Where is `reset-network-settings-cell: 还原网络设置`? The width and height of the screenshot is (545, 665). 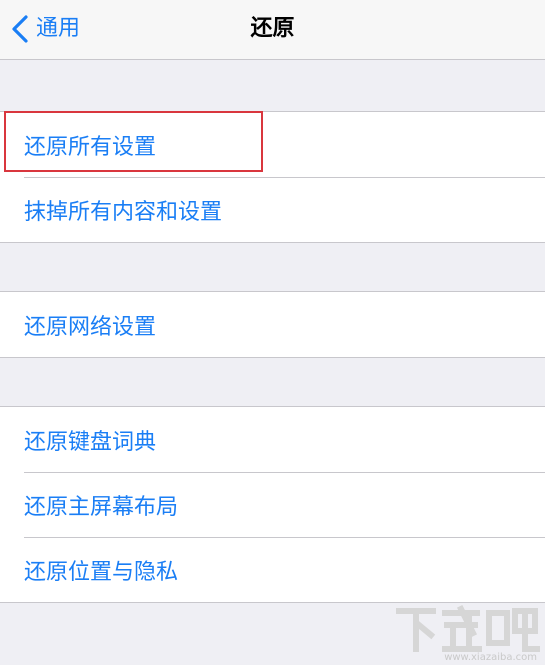
reset-network-settings-cell: 还原网络设置 is located at coordinates (272, 324).